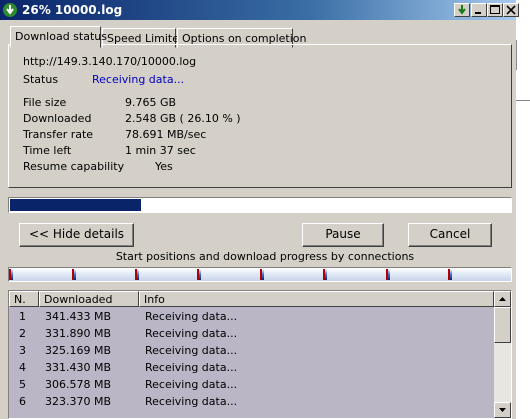  What do you see at coordinates (74, 166) in the screenshot?
I see `resume-capability-label: Resume capability` at bounding box center [74, 166].